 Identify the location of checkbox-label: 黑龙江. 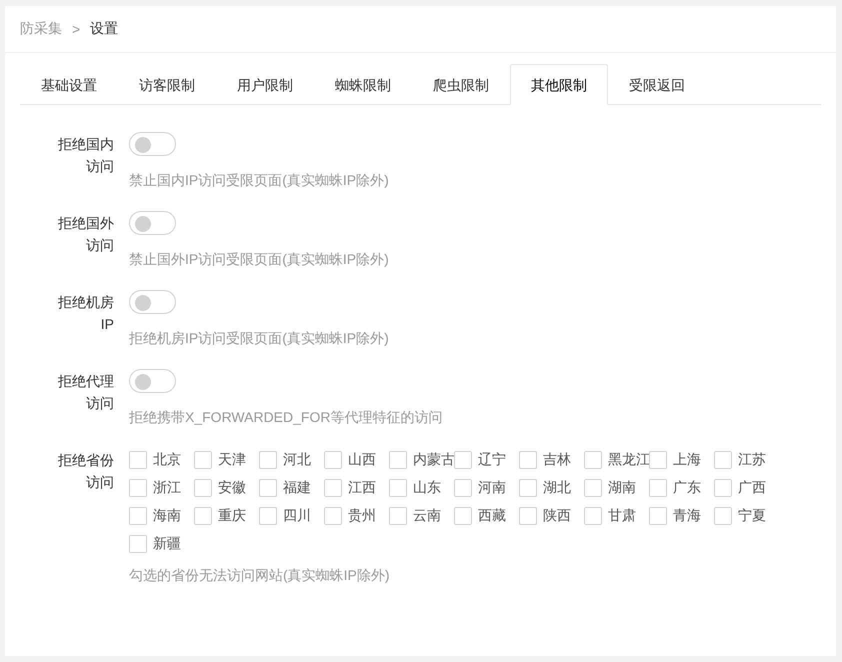
(629, 460).